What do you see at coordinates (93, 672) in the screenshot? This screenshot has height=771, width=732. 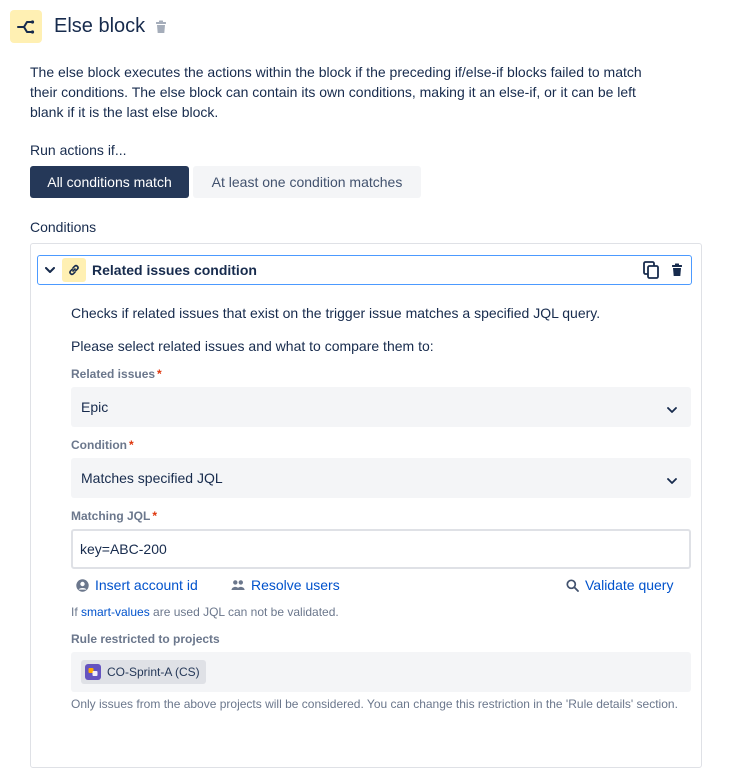 I see `project-avatar-icon` at bounding box center [93, 672].